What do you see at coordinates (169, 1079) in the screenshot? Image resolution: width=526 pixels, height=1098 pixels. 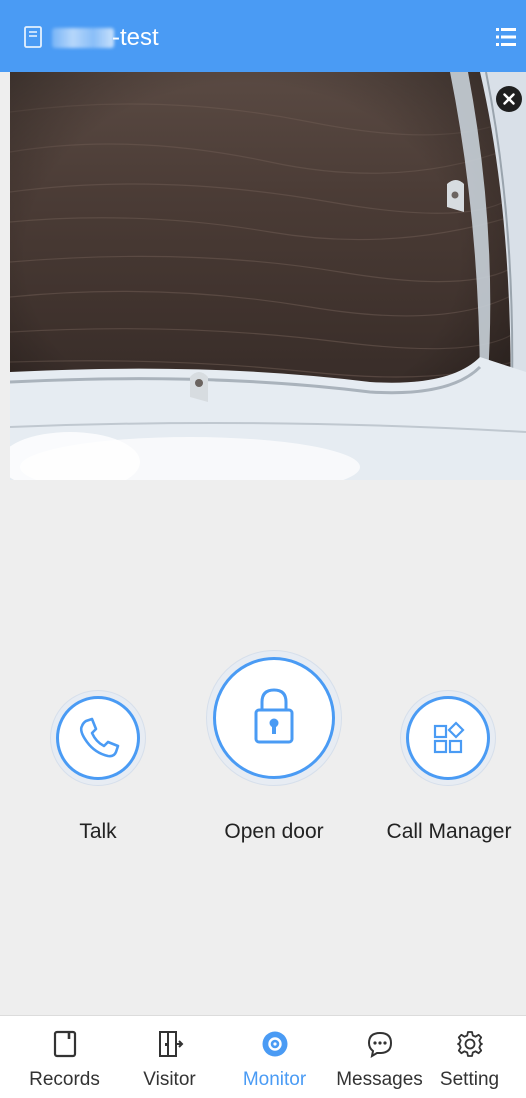 I see `nav-visitor-label: Visitor` at bounding box center [169, 1079].